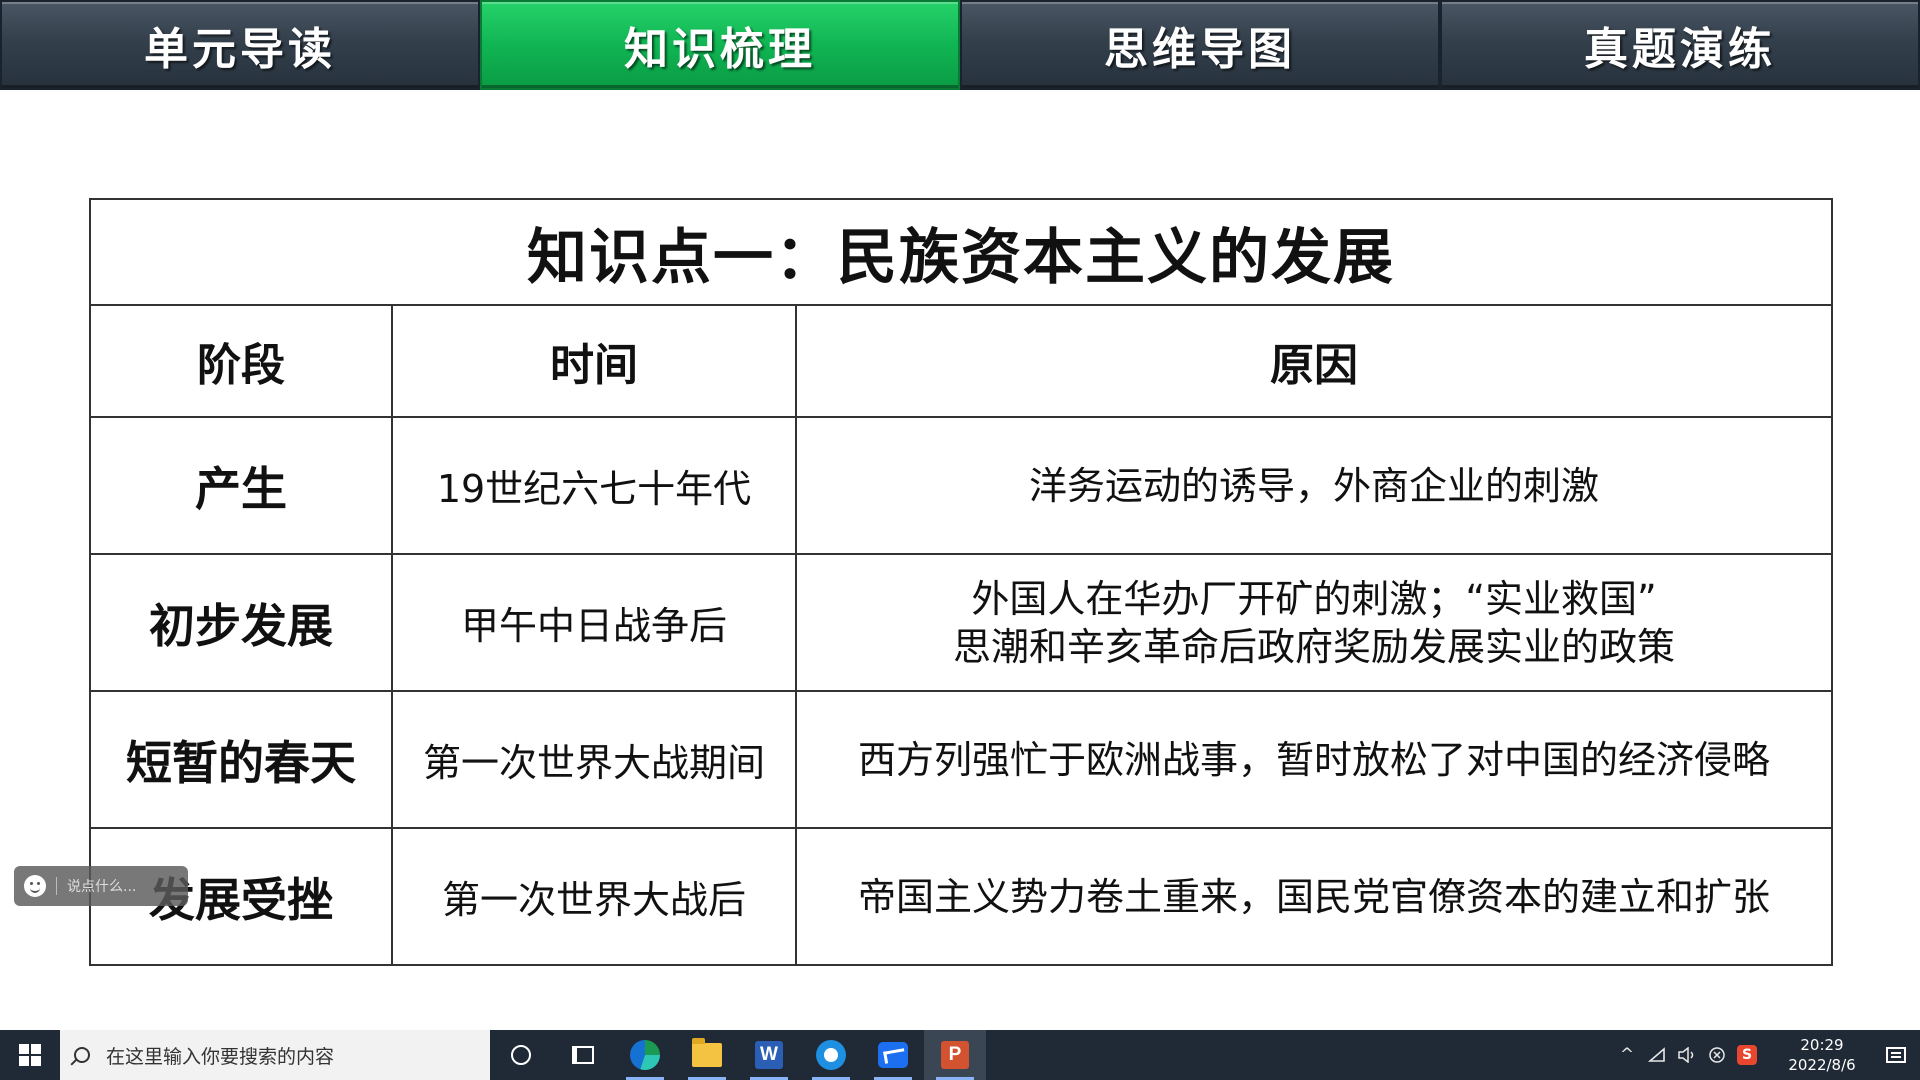  I want to click on slide-title: 知识点一：民族资本主义的发展, so click(961, 252).